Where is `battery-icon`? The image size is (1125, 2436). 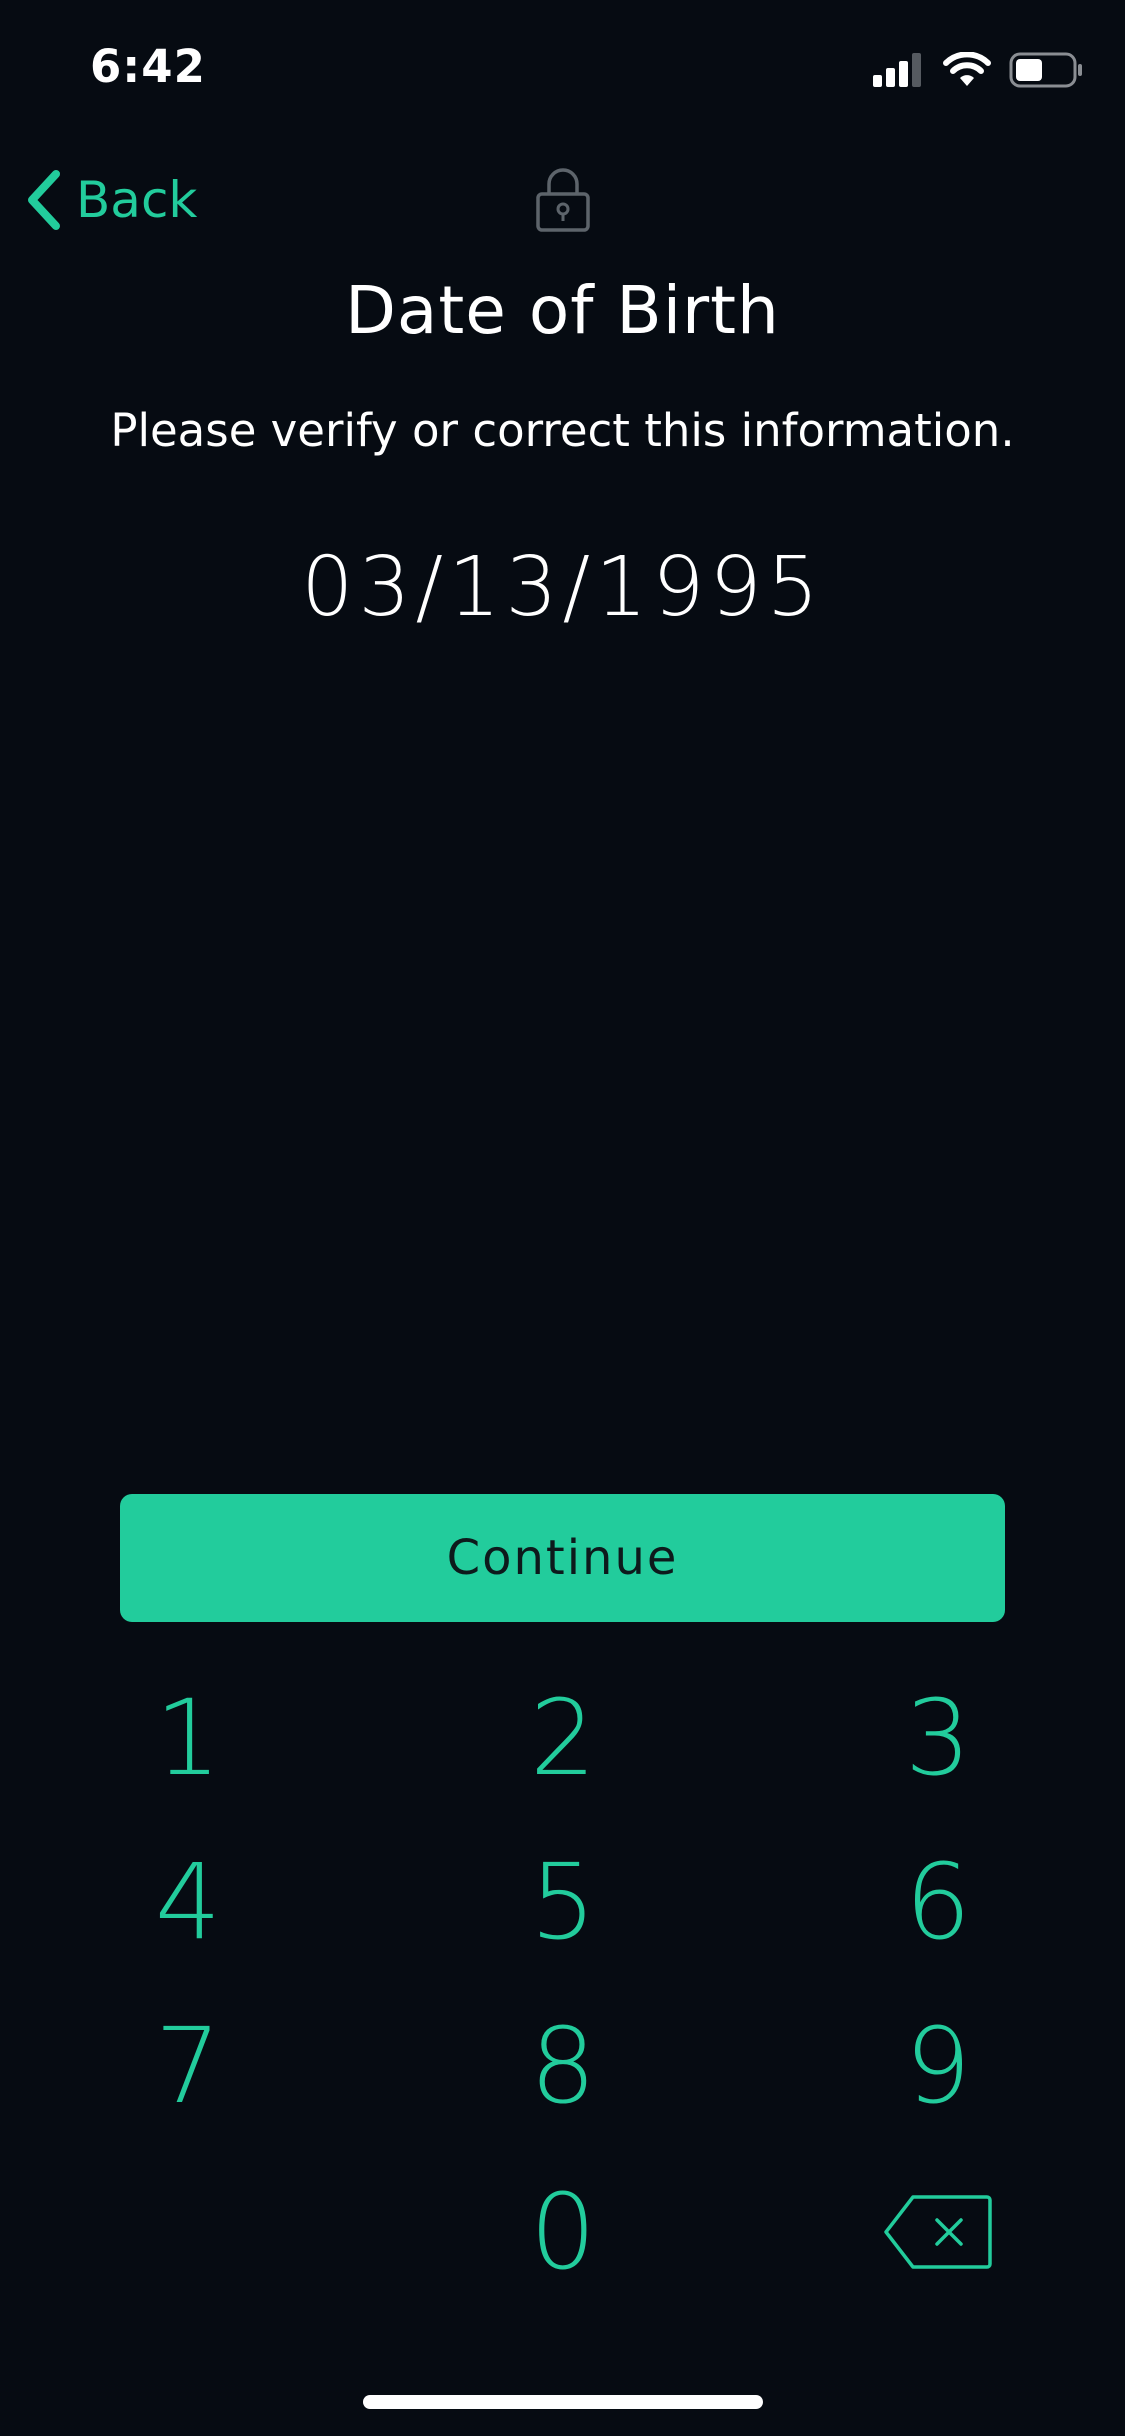 battery-icon is located at coordinates (1045, 70).